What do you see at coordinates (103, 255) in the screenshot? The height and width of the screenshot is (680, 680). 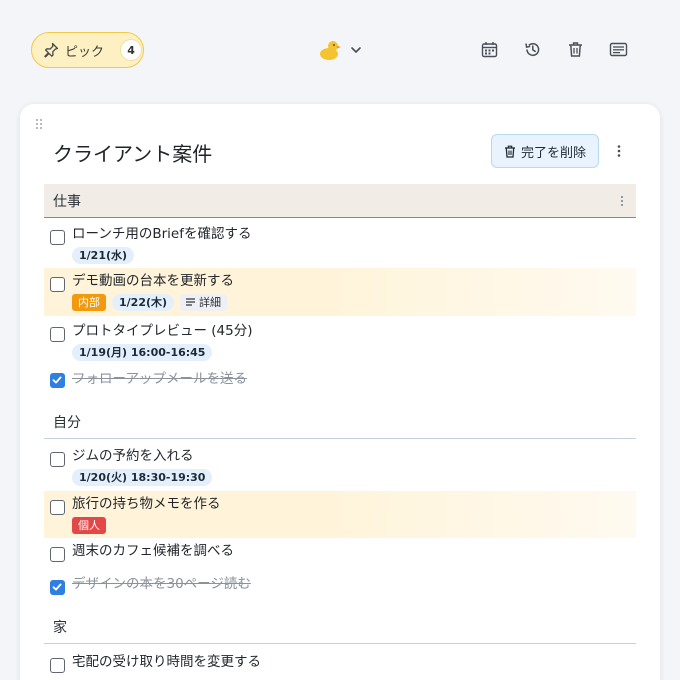 I see `due-date-chip: 1/21(水)` at bounding box center [103, 255].